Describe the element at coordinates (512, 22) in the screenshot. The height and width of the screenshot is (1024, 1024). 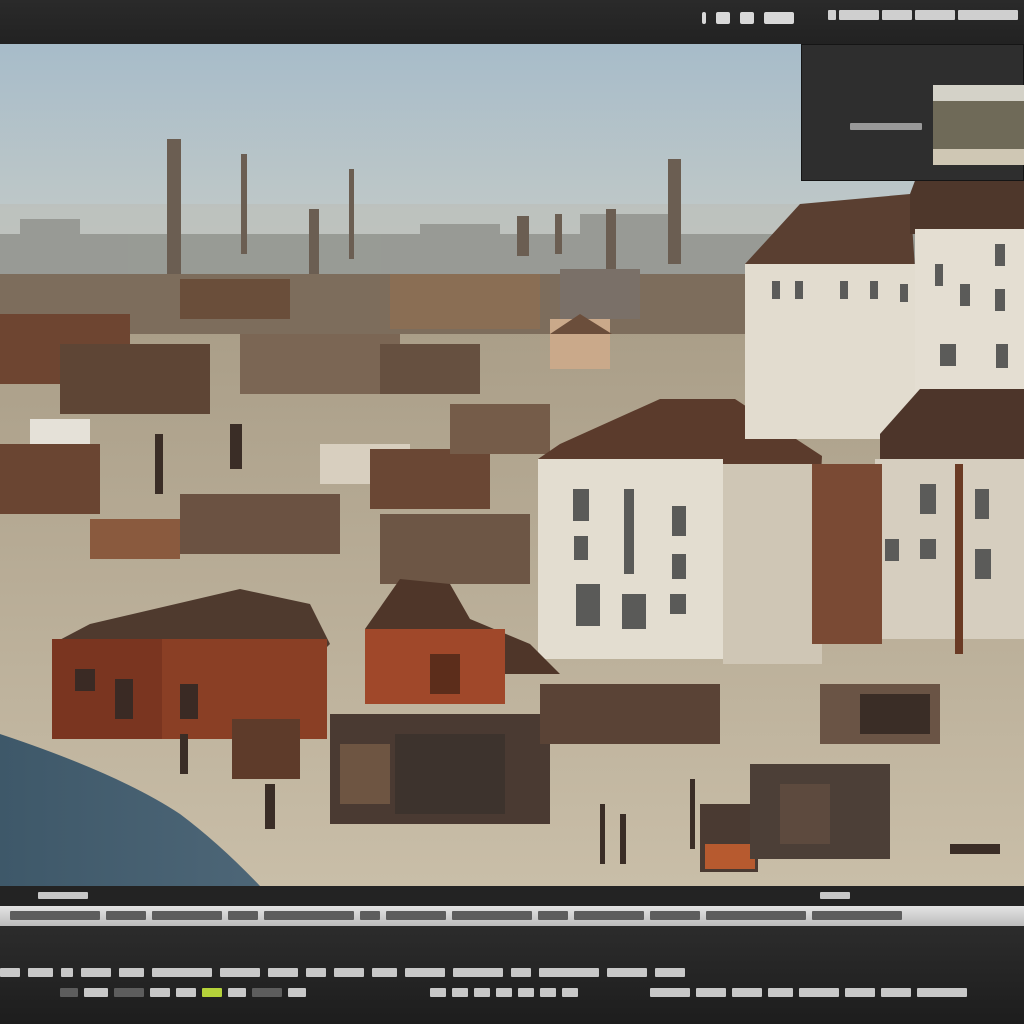
I see `top-toolbar` at that location.